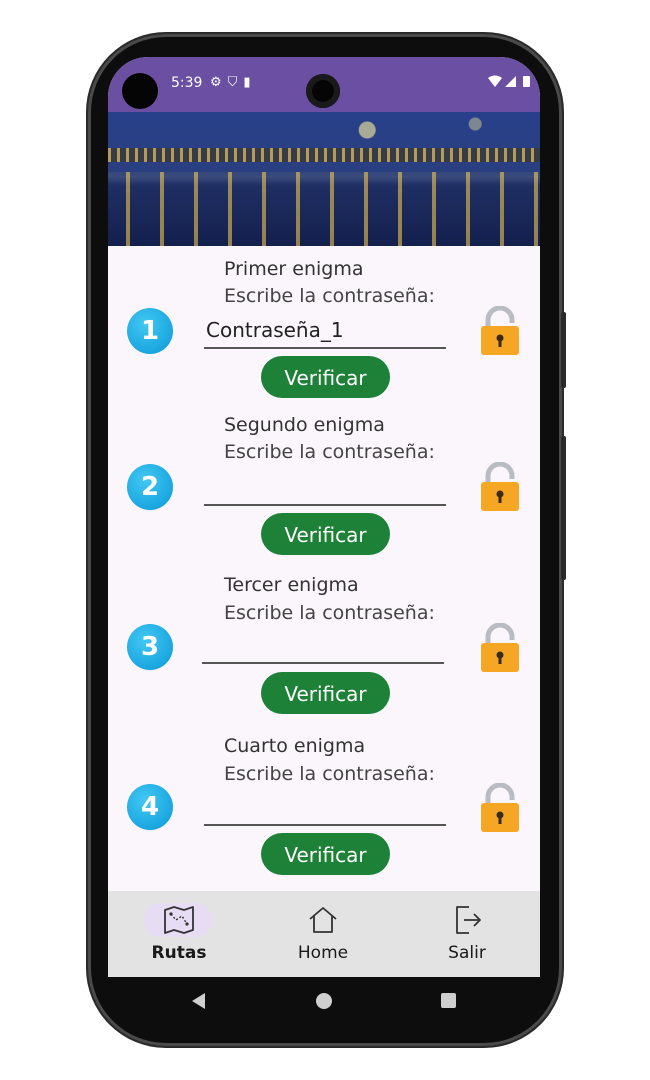  I want to click on nav-item-home: Home, so click(323, 934).